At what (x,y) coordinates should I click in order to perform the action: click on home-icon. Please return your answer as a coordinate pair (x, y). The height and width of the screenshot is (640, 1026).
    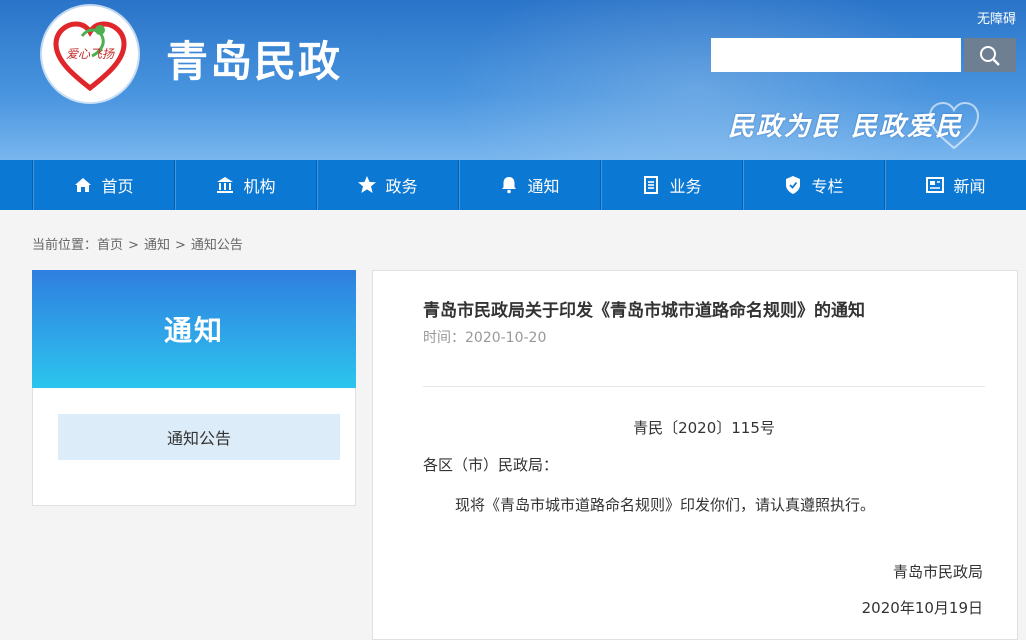
    Looking at the image, I should click on (83, 185).